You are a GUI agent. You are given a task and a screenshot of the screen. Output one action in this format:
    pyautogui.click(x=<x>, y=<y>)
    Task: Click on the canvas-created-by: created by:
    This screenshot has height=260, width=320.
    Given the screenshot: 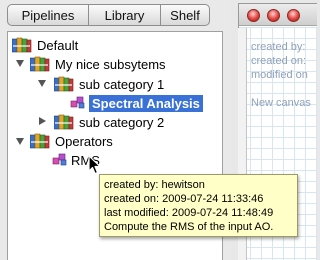 What is the action you would take?
    pyautogui.click(x=278, y=47)
    